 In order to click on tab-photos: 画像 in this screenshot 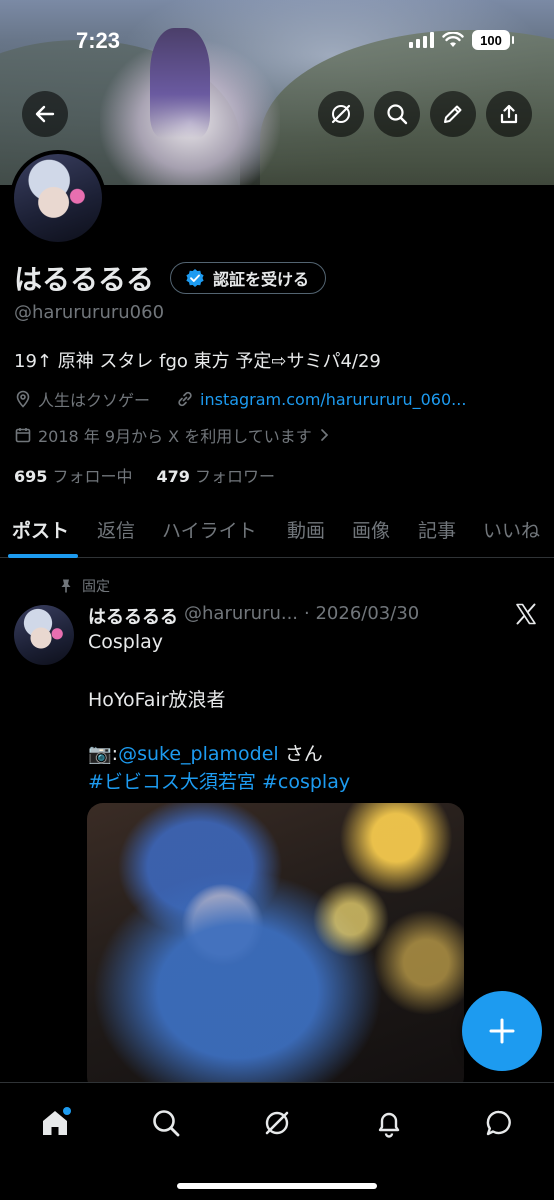, I will do `click(371, 529)`.